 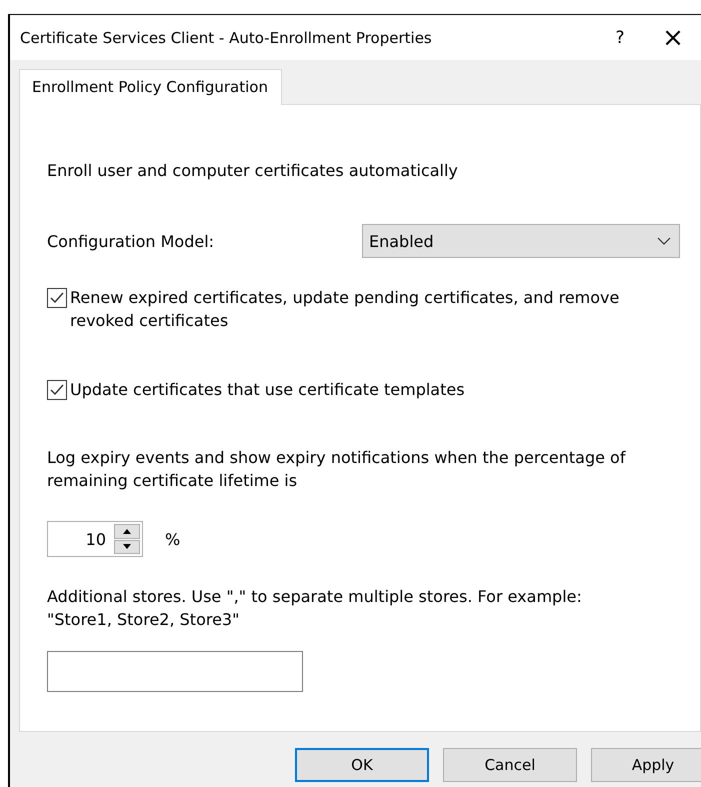 I want to click on chevron-down-icon, so click(x=664, y=241).